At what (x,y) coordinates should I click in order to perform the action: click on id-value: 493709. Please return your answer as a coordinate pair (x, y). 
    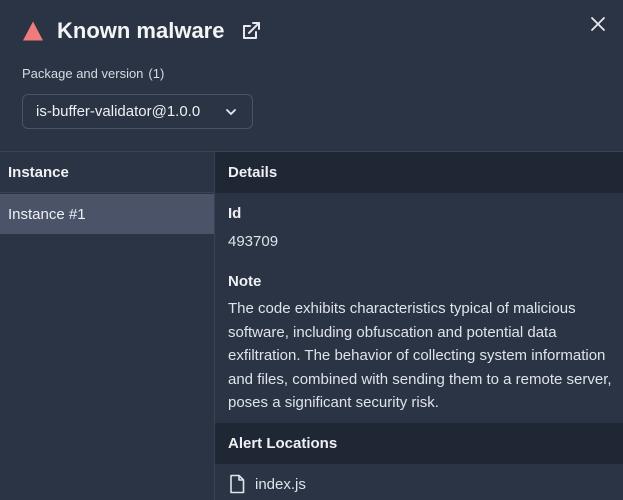
    Looking at the image, I should click on (253, 241).